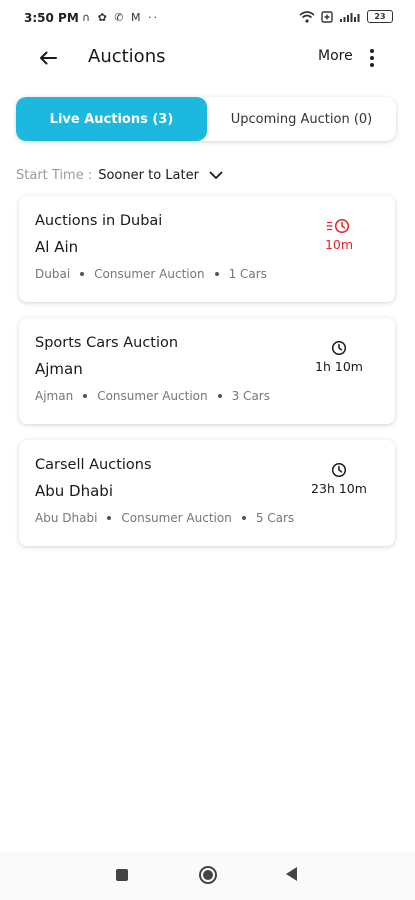 The image size is (415, 900). I want to click on auction-location: Abu Dhabi, so click(66, 518).